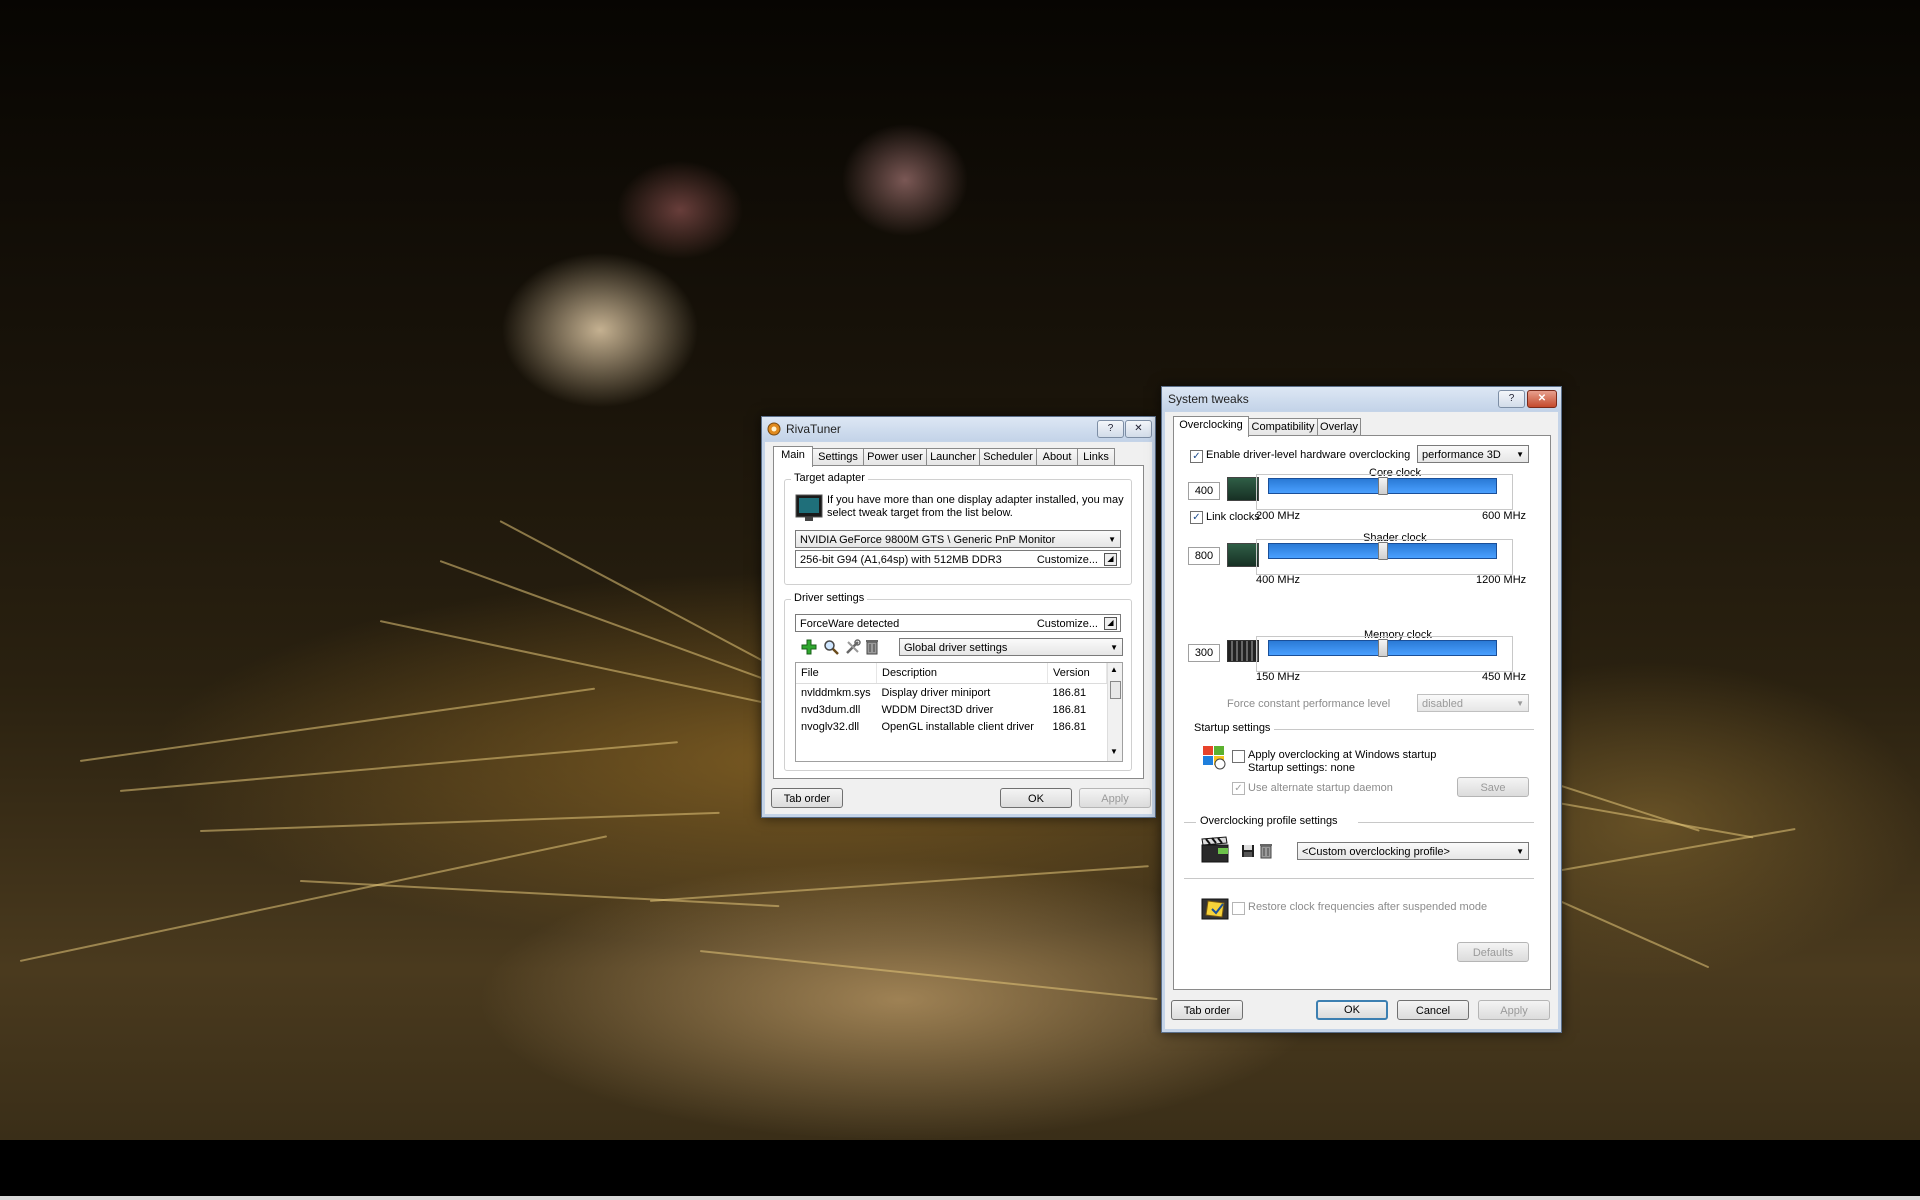 Image resolution: width=1920 pixels, height=1200 pixels. Describe the element at coordinates (1190, 822) in the screenshot. I see `profile-separator-left` at that location.